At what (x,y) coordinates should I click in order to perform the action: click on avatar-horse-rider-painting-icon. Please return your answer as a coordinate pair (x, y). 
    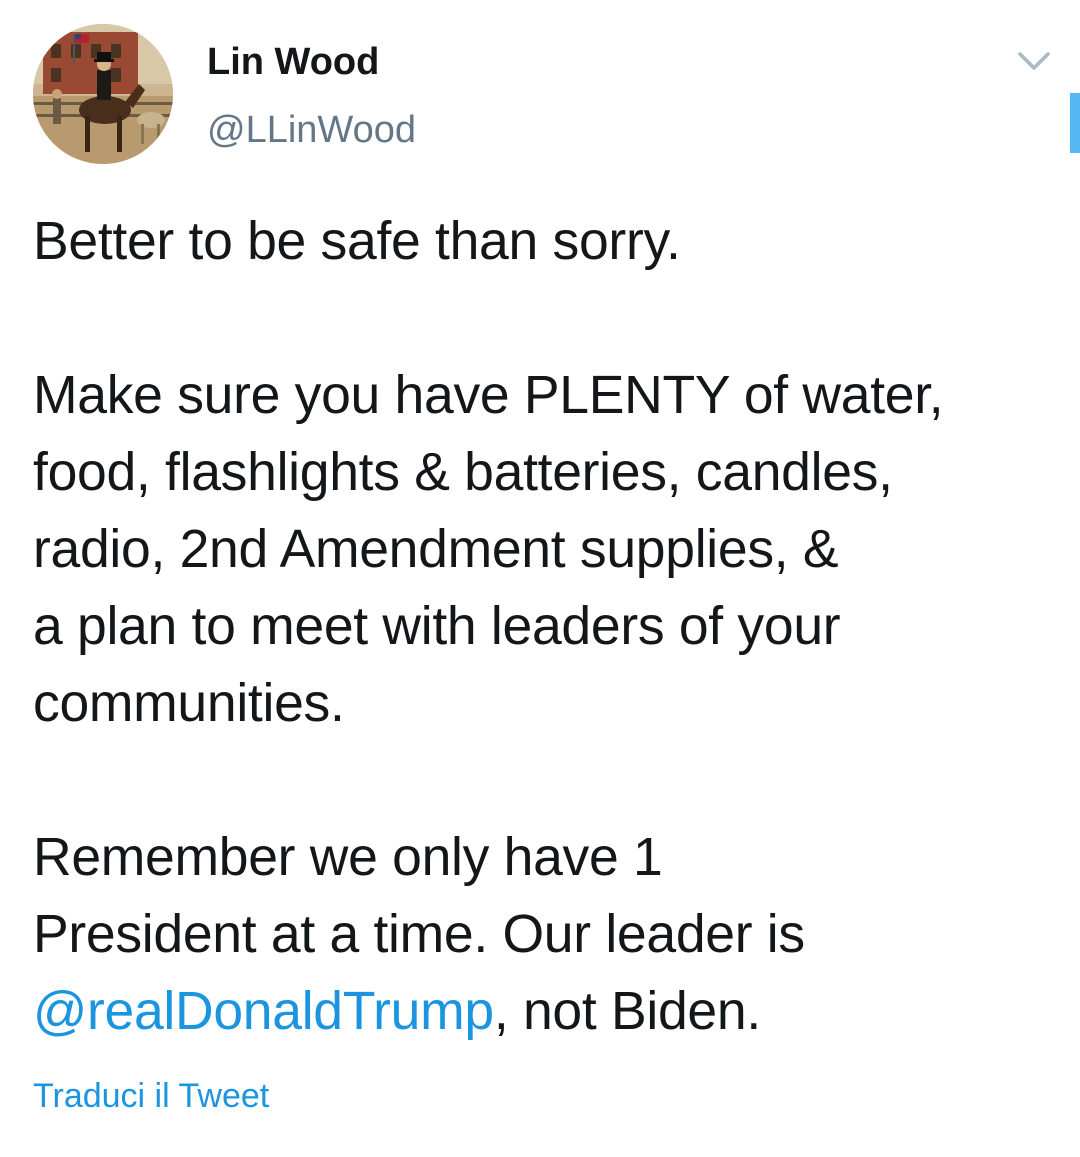
    Looking at the image, I should click on (103, 94).